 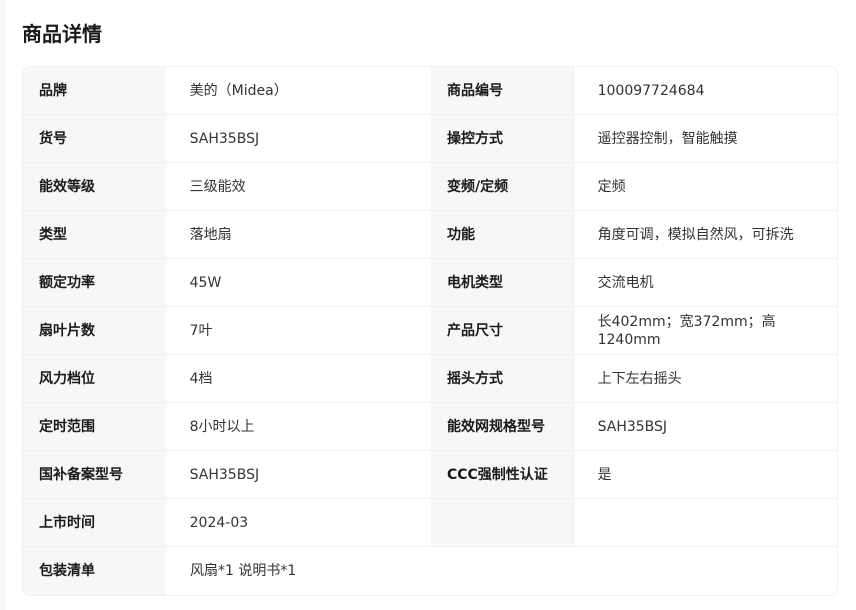 I want to click on spec-value: 交流电机, so click(x=704, y=282).